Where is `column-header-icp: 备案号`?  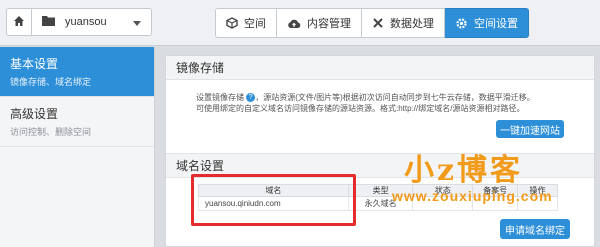 column-header-icp: 备案号 is located at coordinates (495, 190).